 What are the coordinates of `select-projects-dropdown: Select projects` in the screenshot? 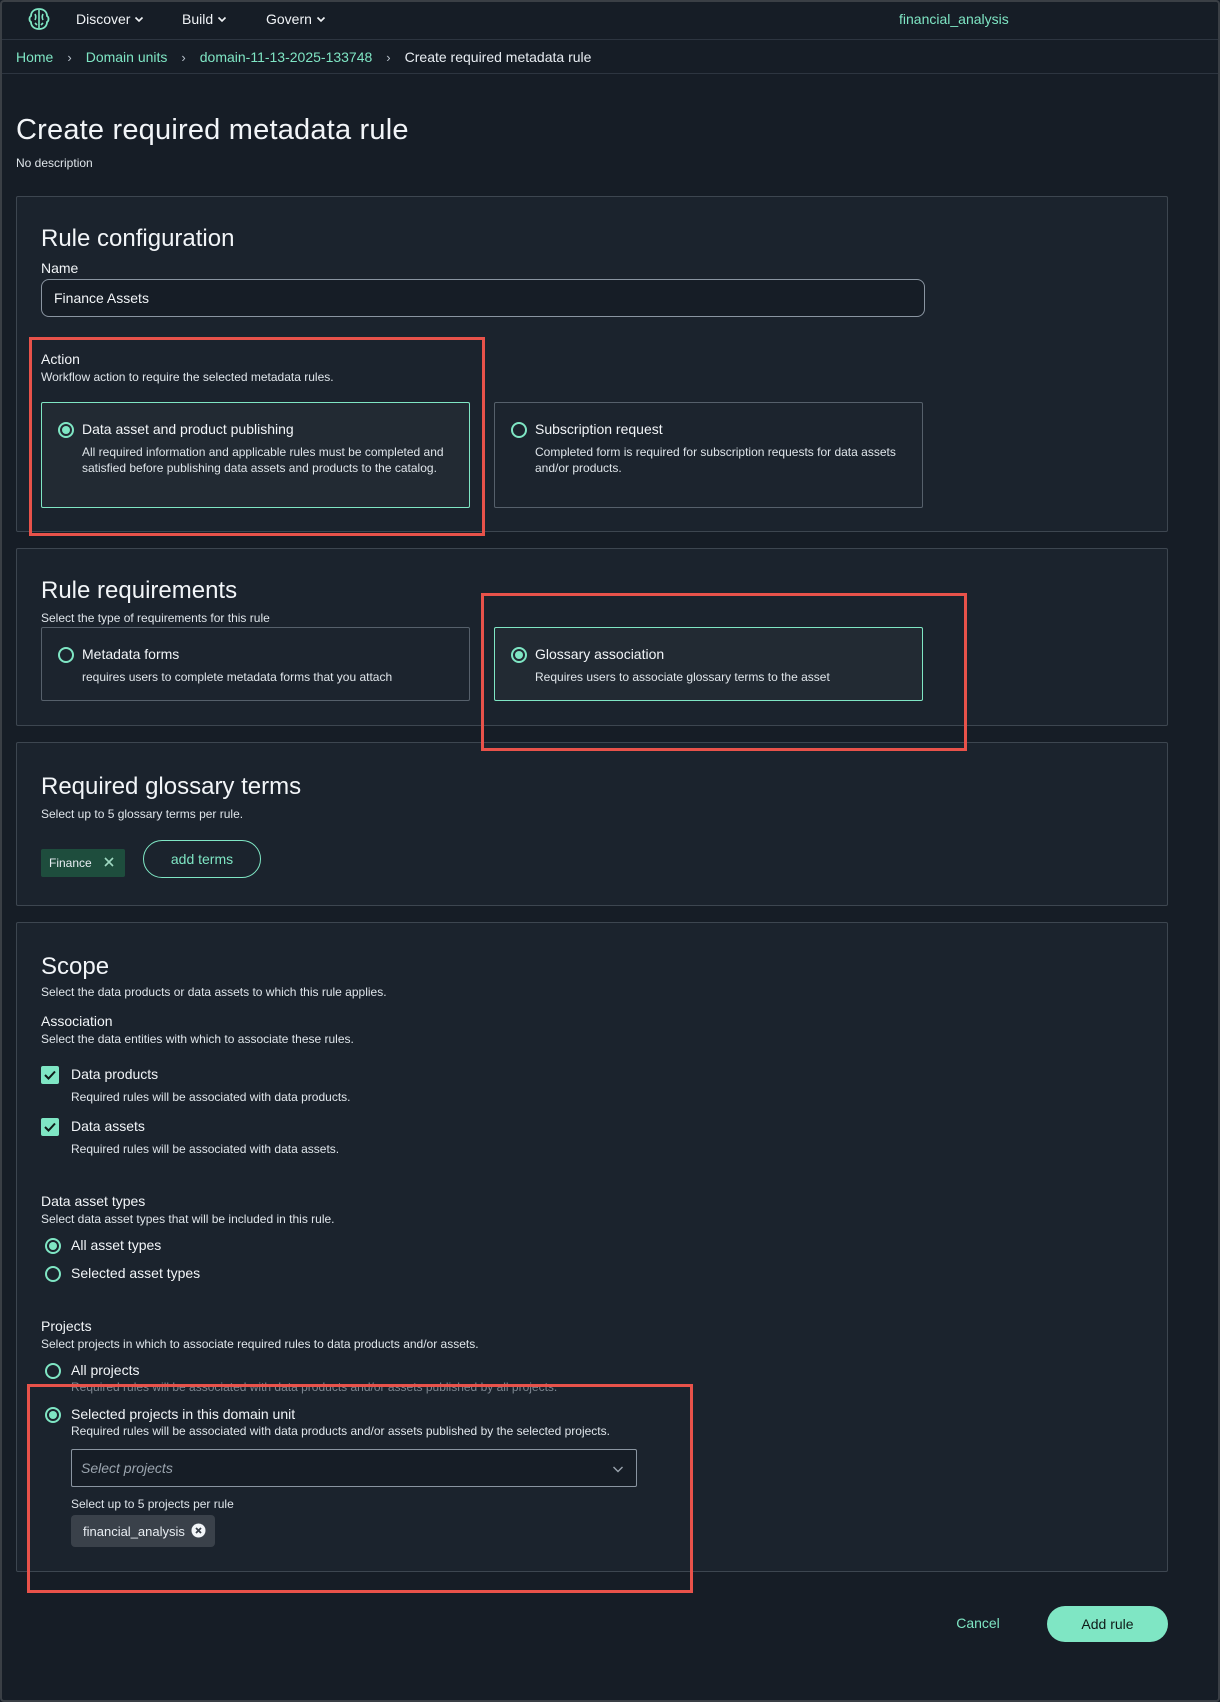 It's located at (354, 1468).